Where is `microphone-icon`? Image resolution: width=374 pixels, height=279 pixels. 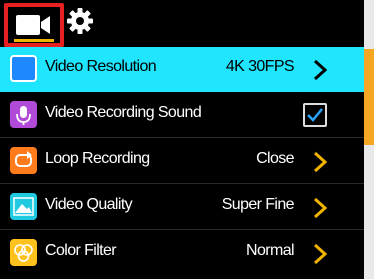
microphone-icon is located at coordinates (23, 114).